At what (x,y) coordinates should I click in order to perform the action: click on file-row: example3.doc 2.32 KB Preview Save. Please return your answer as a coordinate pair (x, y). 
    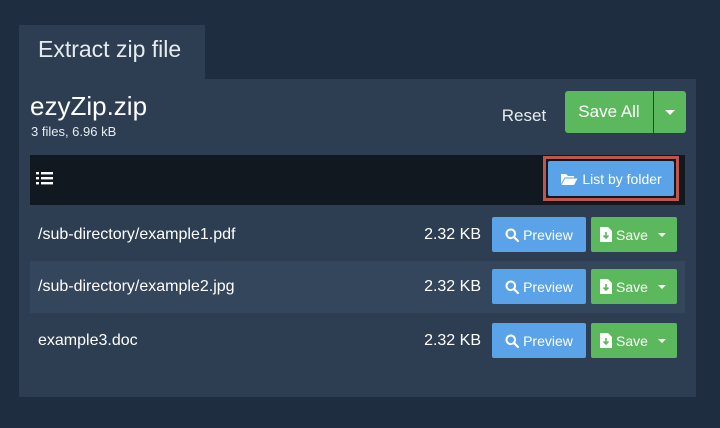
    Looking at the image, I should click on (357, 341).